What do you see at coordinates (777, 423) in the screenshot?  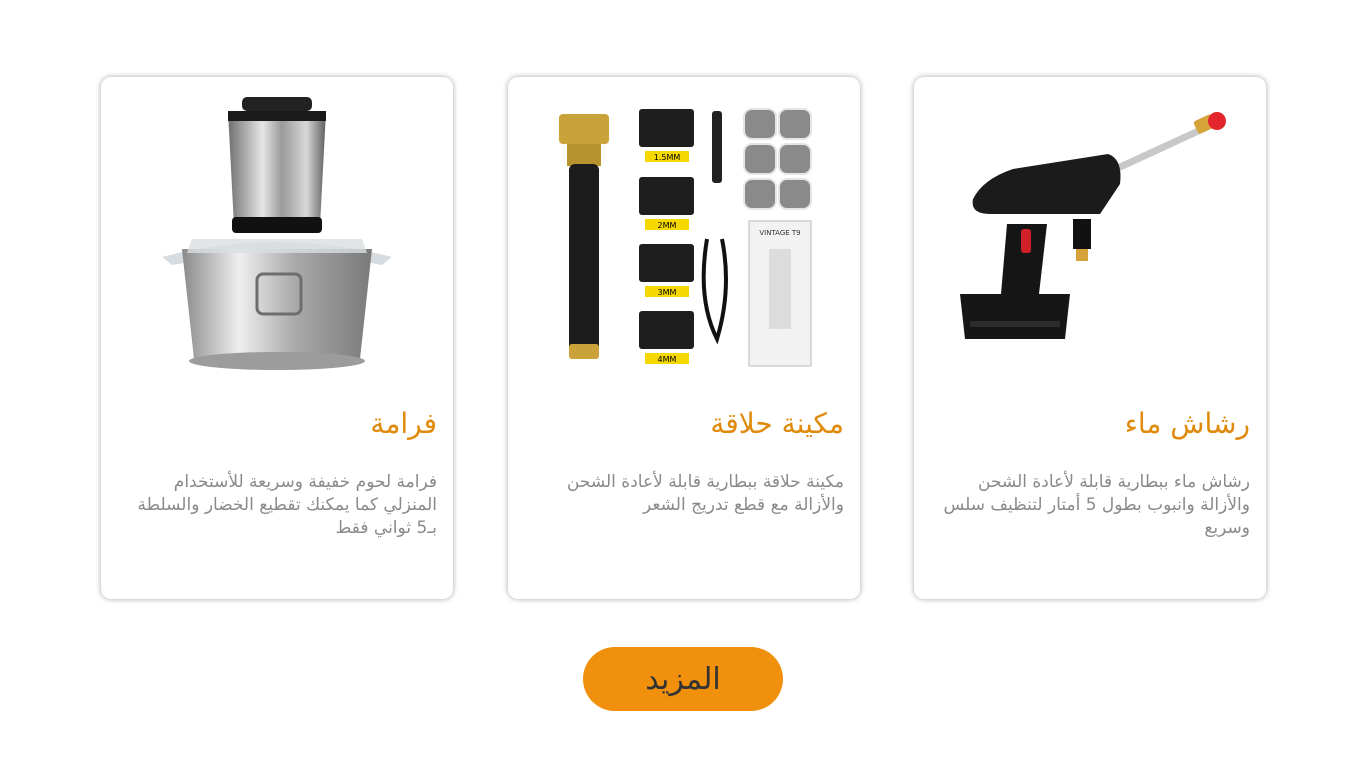 I see `product-title: مكينة حلاقة` at bounding box center [777, 423].